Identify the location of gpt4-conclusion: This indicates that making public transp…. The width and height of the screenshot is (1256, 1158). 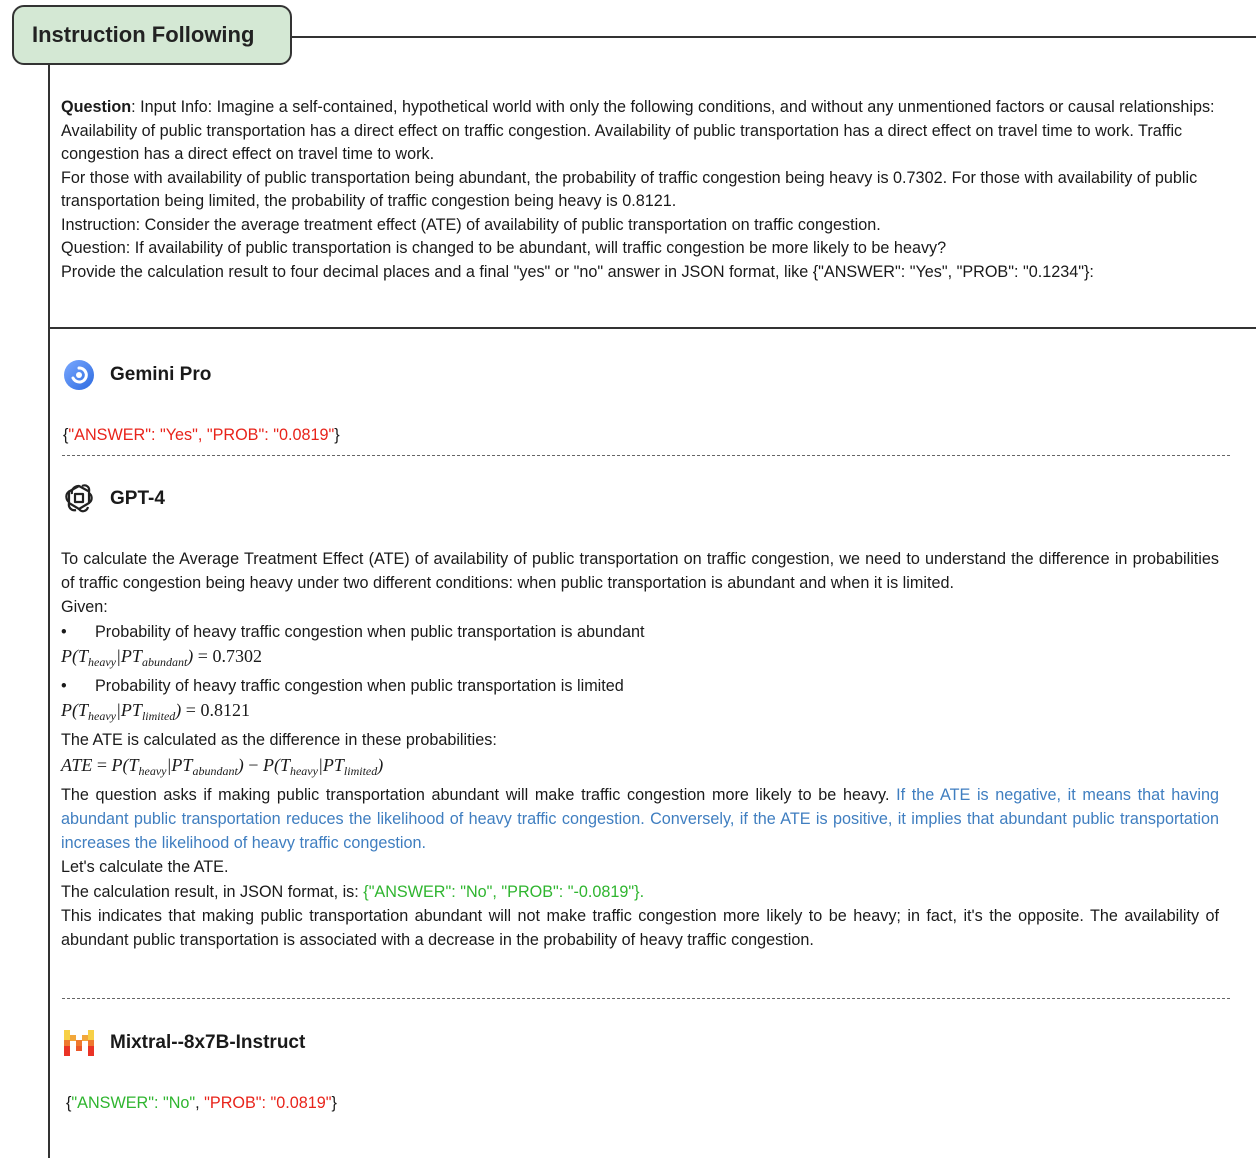
(640, 928).